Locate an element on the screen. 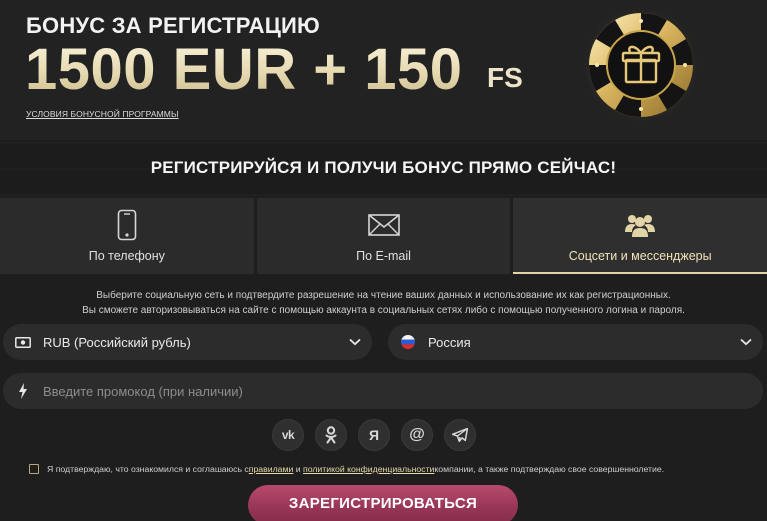 The height and width of the screenshot is (521, 767). vk-icon: vk is located at coordinates (288, 435).